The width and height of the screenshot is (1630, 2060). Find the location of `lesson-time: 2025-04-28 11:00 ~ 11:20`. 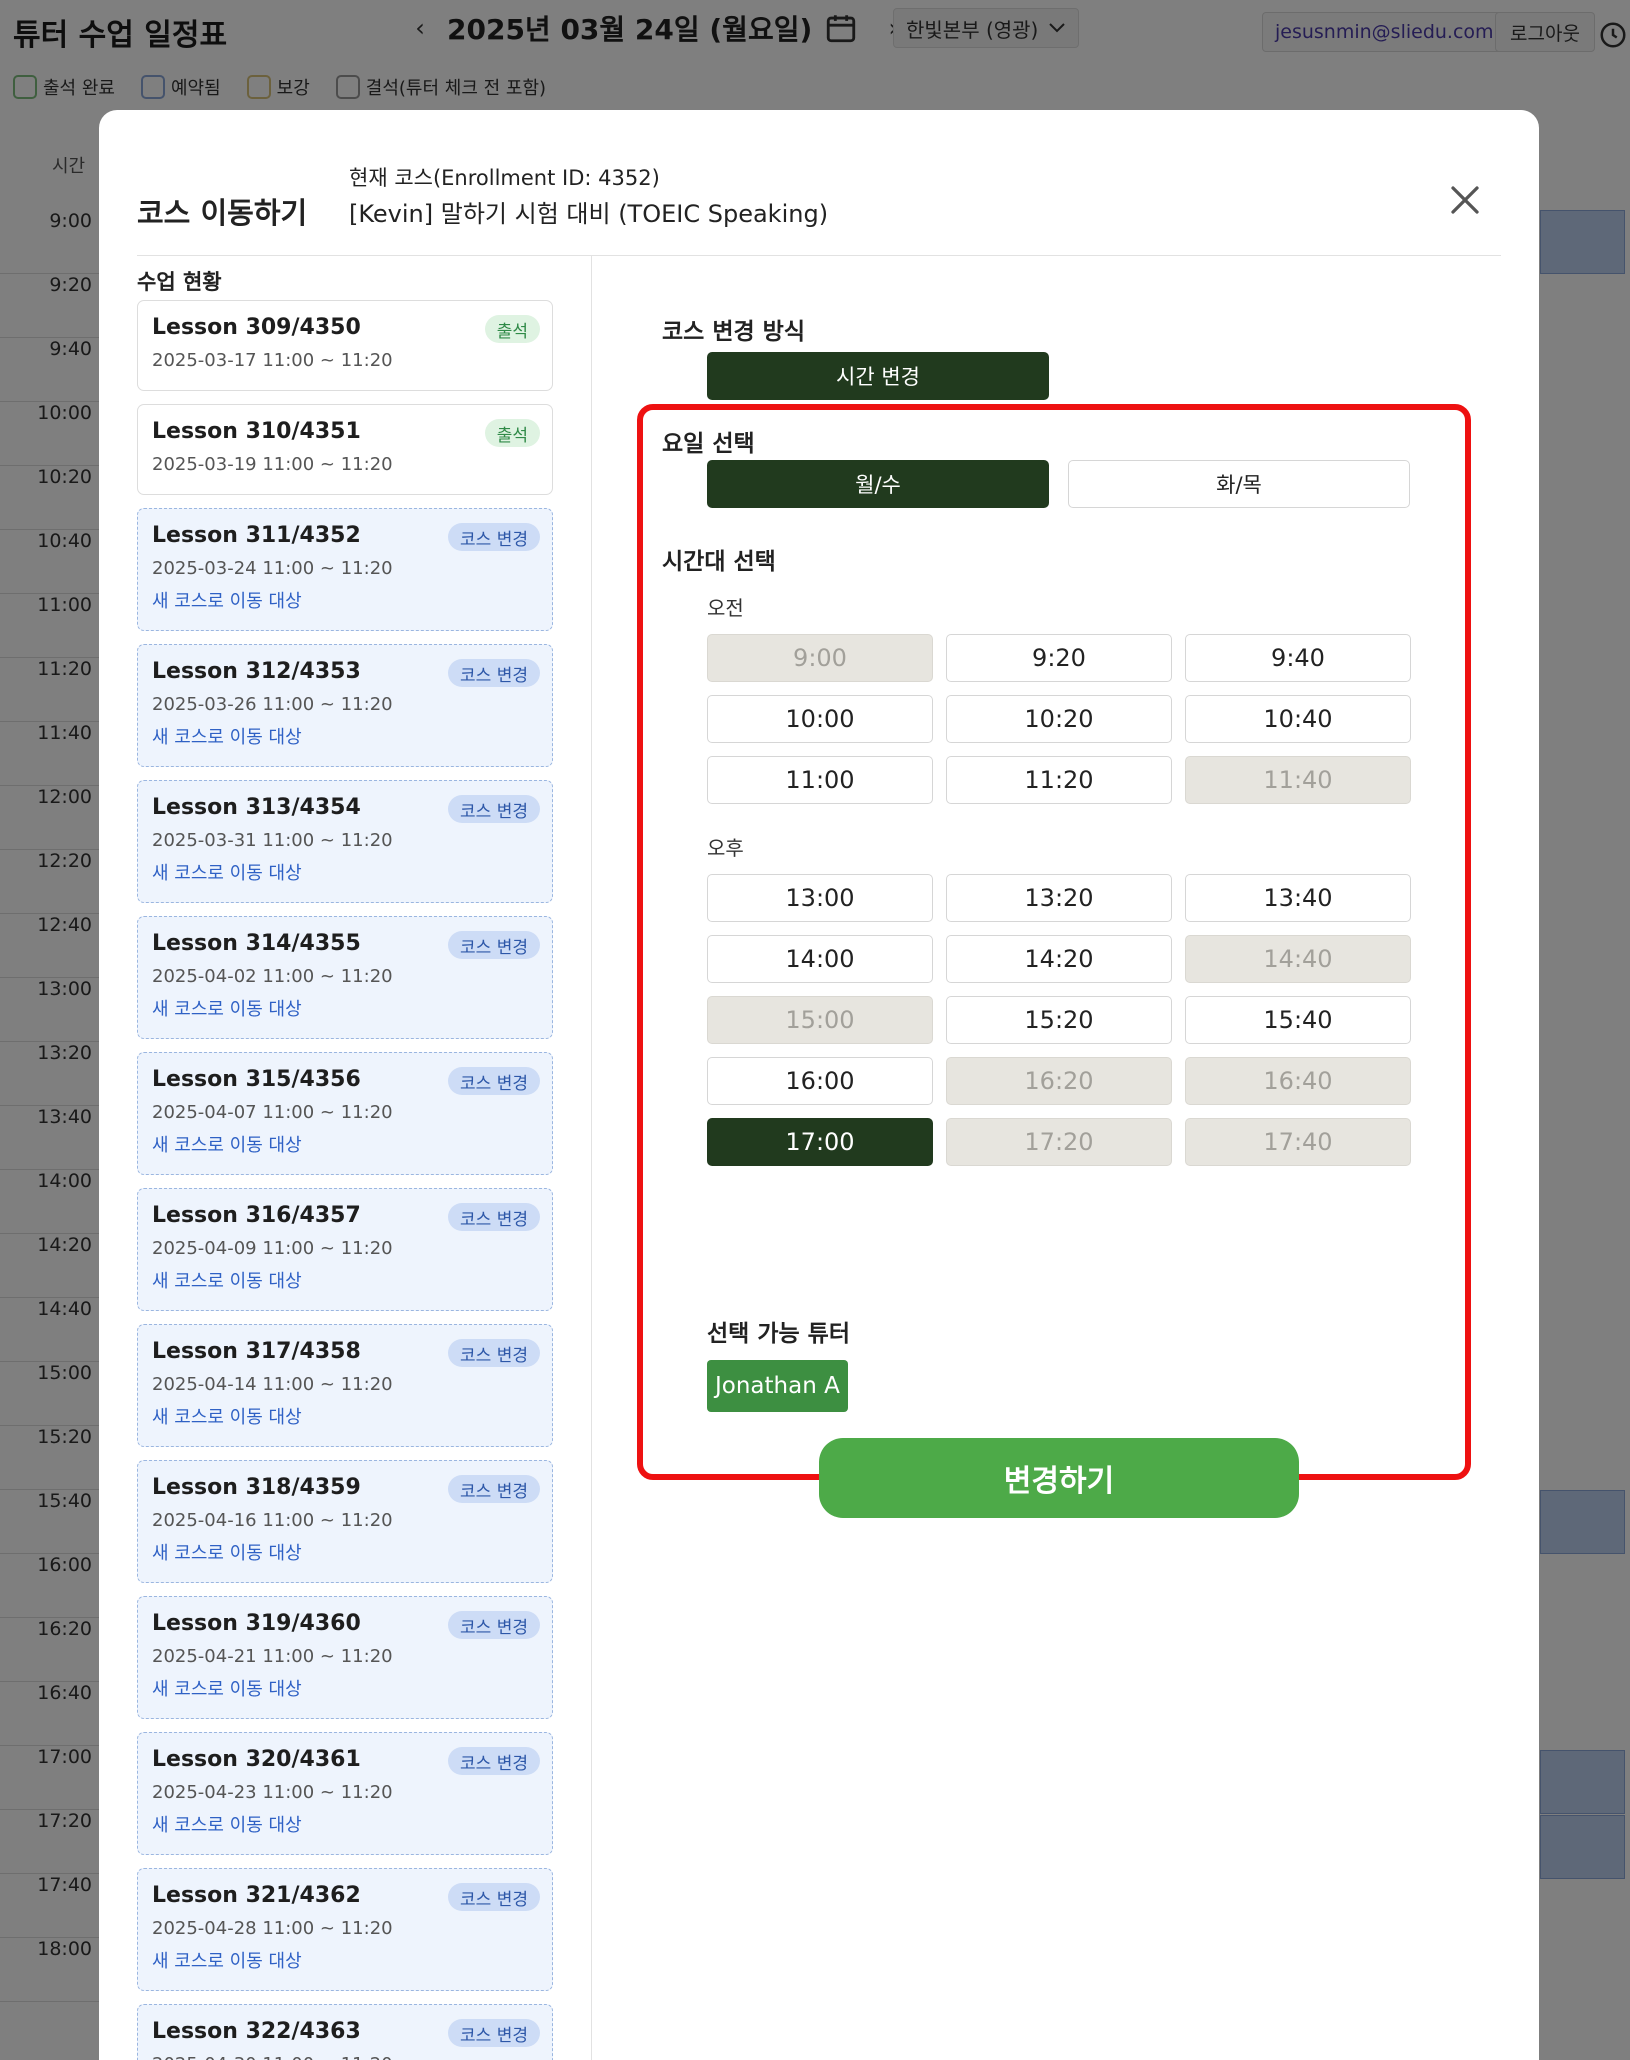

lesson-time: 2025-04-28 11:00 ~ 11:20 is located at coordinates (272, 1928).